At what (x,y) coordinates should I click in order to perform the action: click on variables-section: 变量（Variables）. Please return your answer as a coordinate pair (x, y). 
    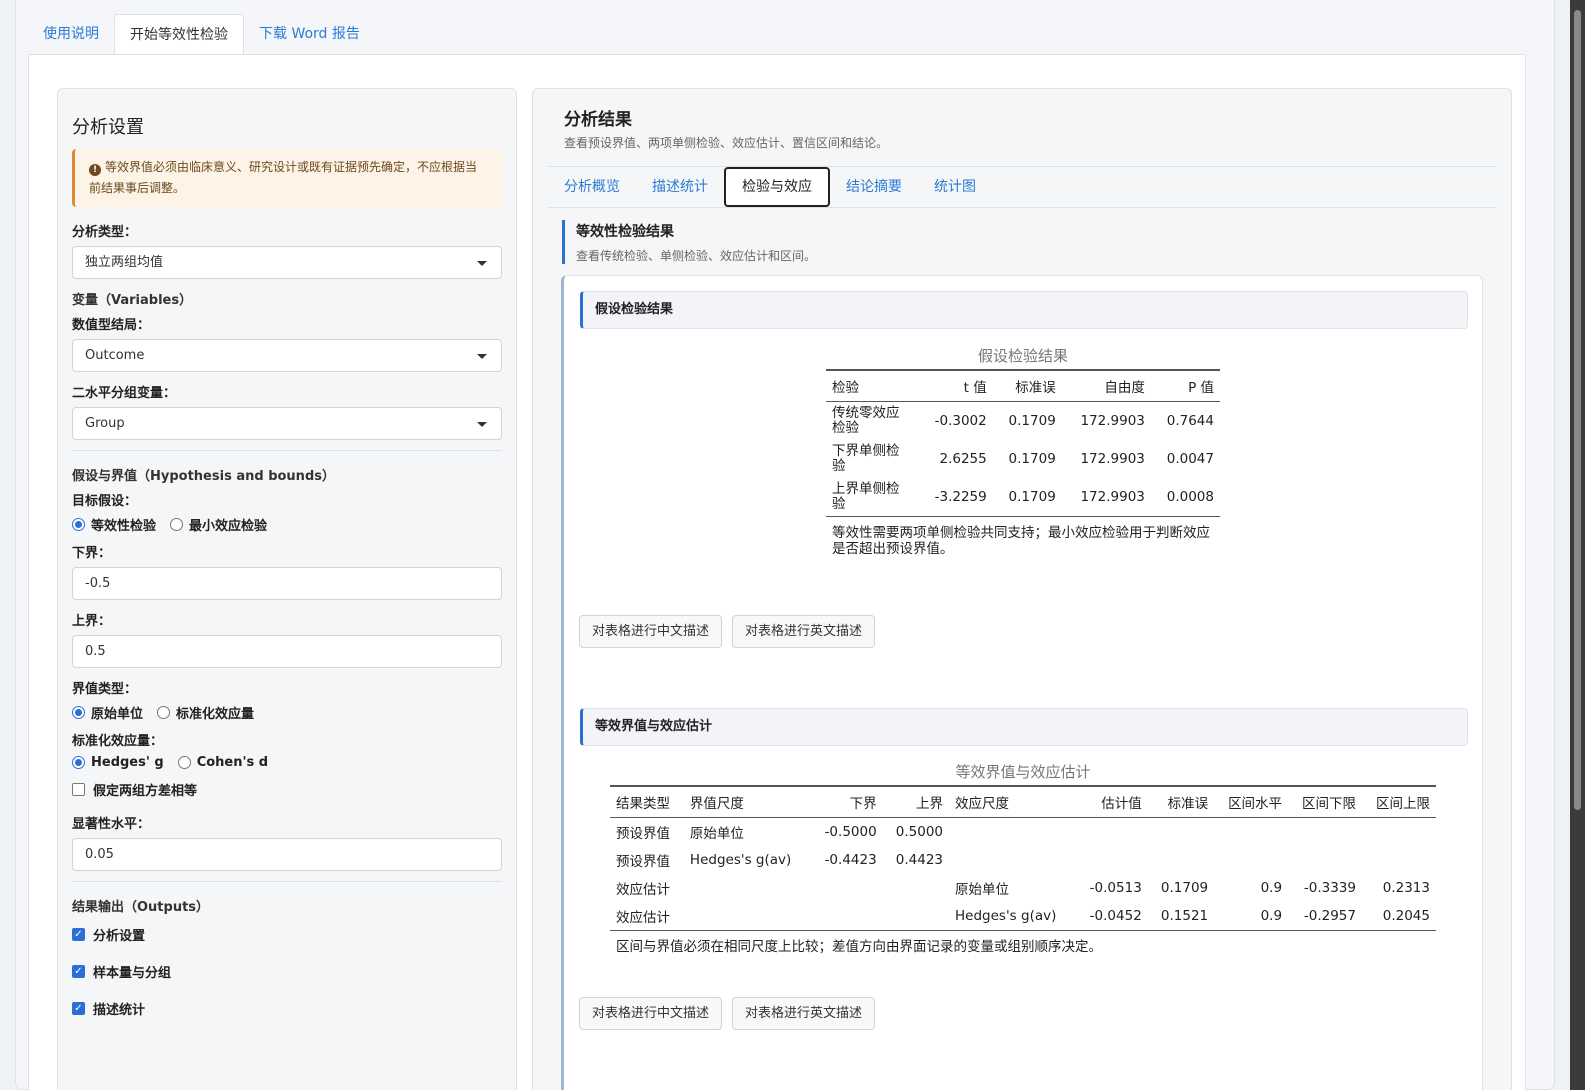
    Looking at the image, I should click on (132, 300).